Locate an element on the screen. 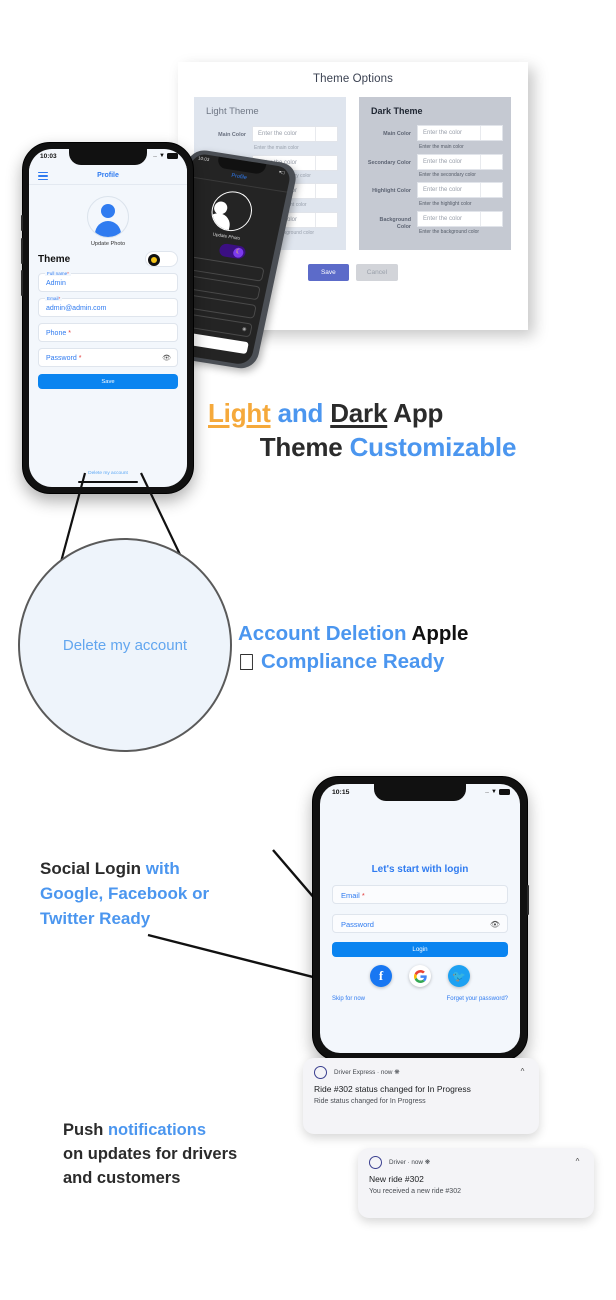 The width and height of the screenshot is (616, 1300). light-main-color-input: Enter the color is located at coordinates (295, 134).